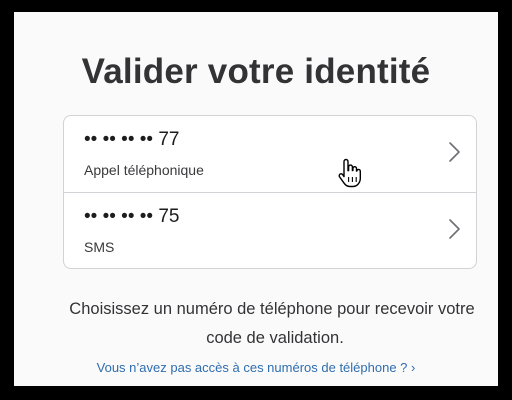 This screenshot has height=400, width=512. I want to click on page-title: Valider votre identité, so click(256, 71).